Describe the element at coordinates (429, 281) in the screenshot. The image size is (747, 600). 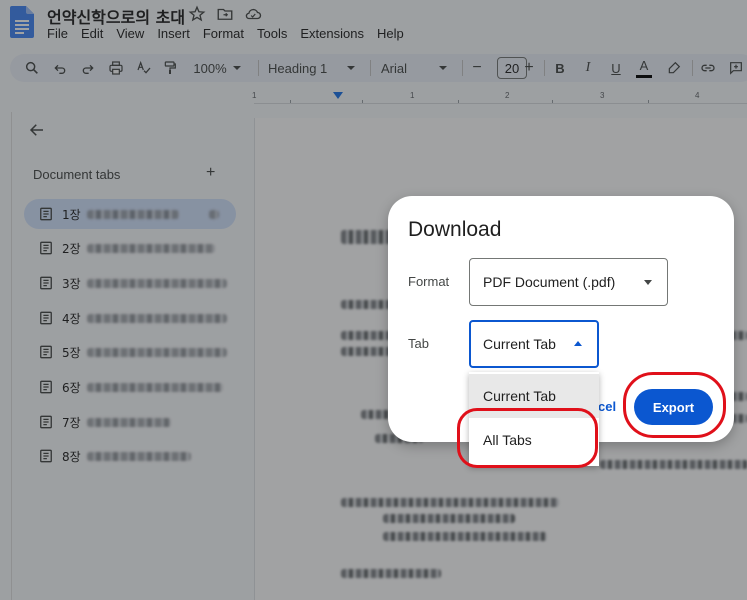
I see `format-label: Format` at that location.